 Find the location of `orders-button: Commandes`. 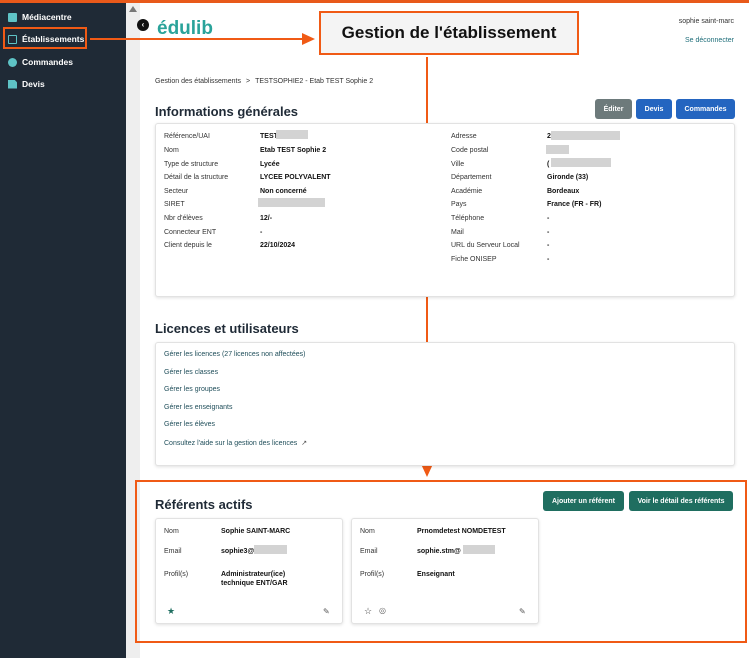

orders-button: Commandes is located at coordinates (705, 109).